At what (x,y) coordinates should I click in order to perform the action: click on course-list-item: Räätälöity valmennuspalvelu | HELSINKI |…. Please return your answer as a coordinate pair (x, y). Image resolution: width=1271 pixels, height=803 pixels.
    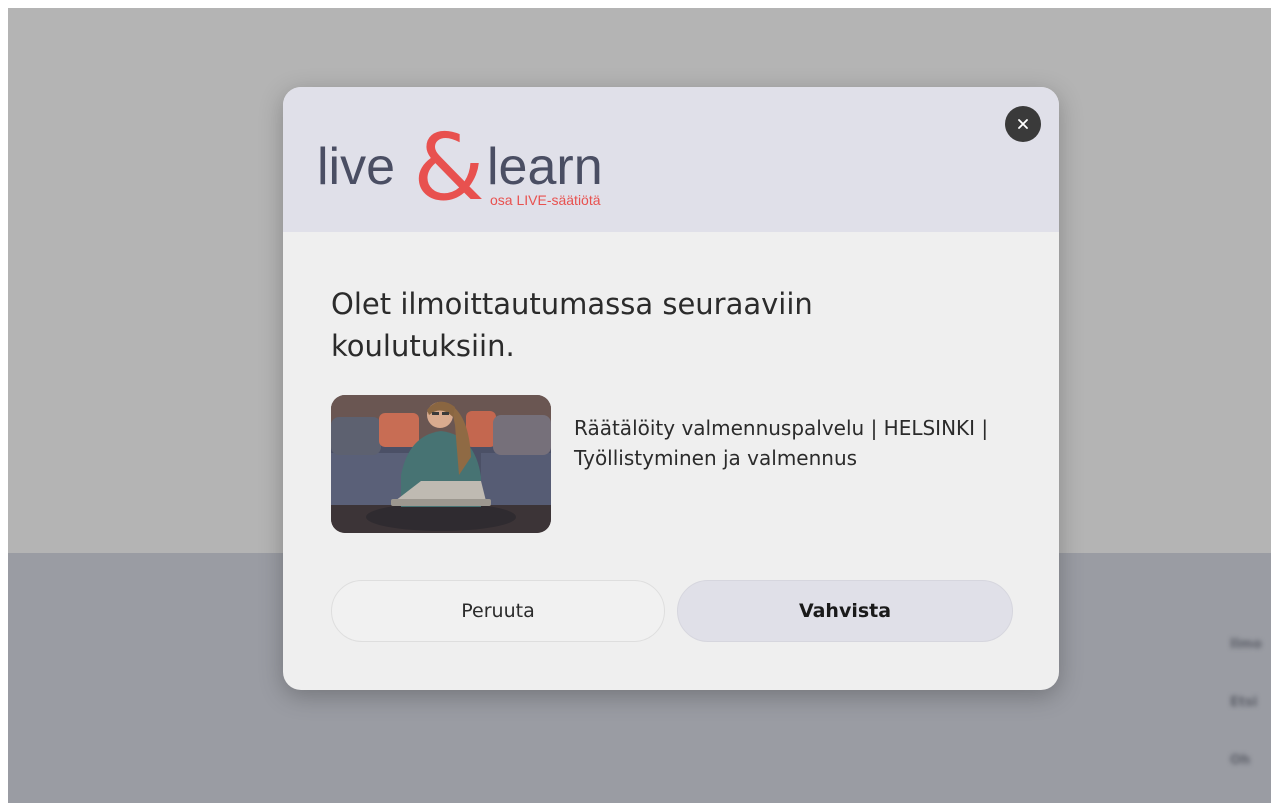
    Looking at the image, I should click on (676, 465).